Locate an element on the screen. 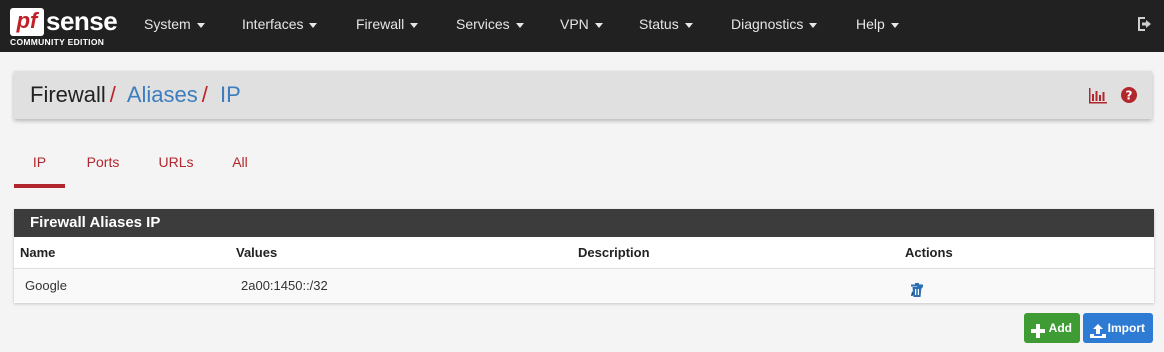 Image resolution: width=1164 pixels, height=352 pixels. nav-services: Services is located at coordinates (490, 26).